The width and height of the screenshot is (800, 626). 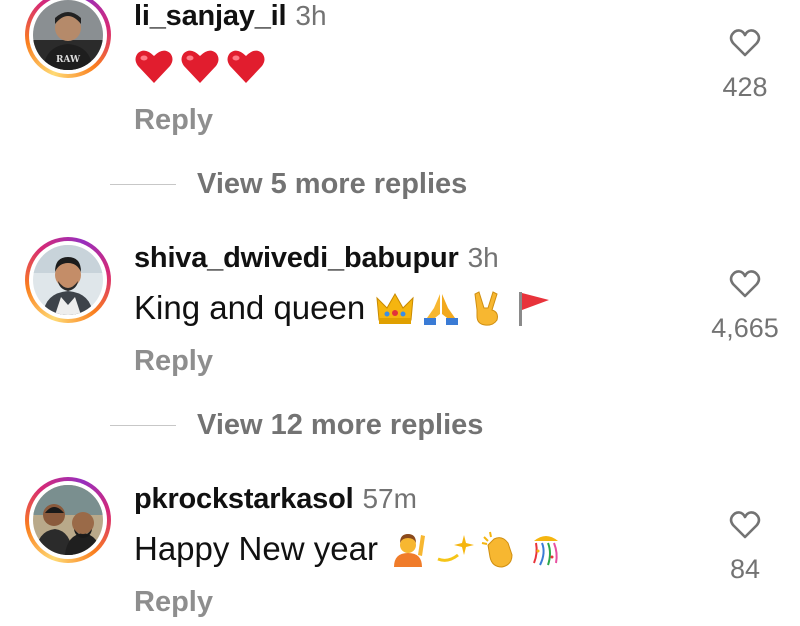 What do you see at coordinates (533, 308) in the screenshot?
I see `triangular-flag-icon` at bounding box center [533, 308].